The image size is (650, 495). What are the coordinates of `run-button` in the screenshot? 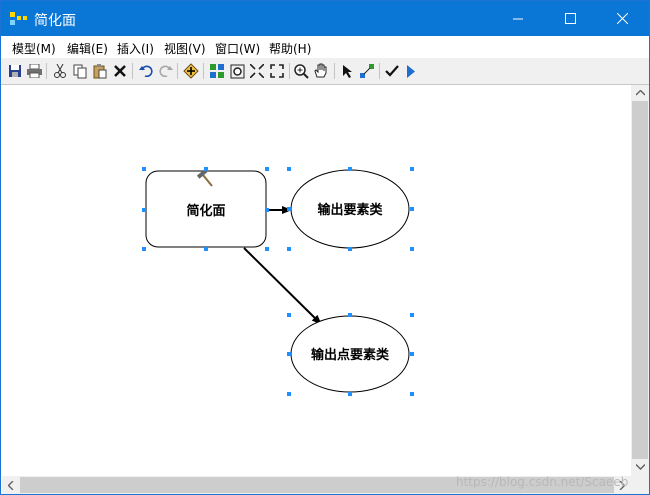 It's located at (411, 71).